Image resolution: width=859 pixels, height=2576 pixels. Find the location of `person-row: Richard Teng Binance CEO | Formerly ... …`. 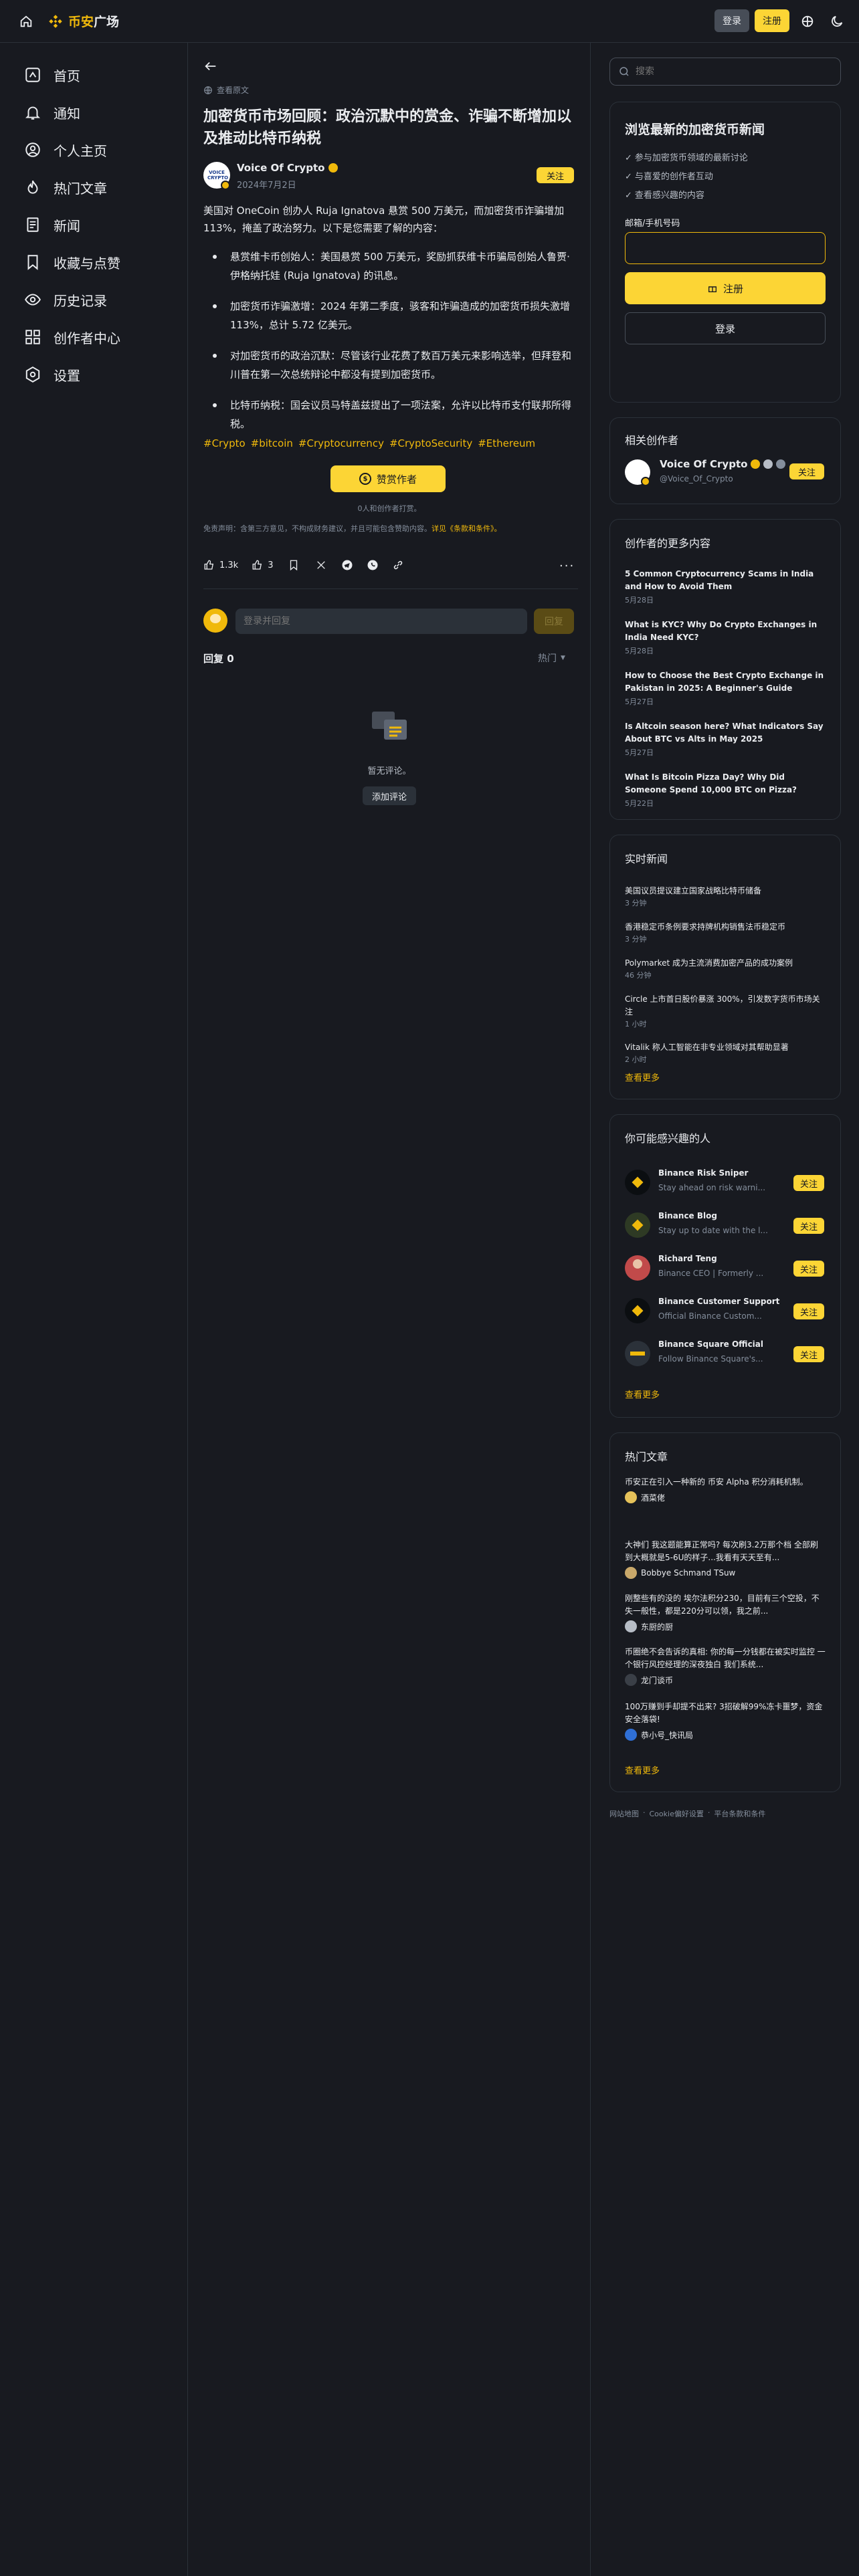

person-row: Richard Teng Binance CEO | Formerly ... … is located at coordinates (725, 1268).